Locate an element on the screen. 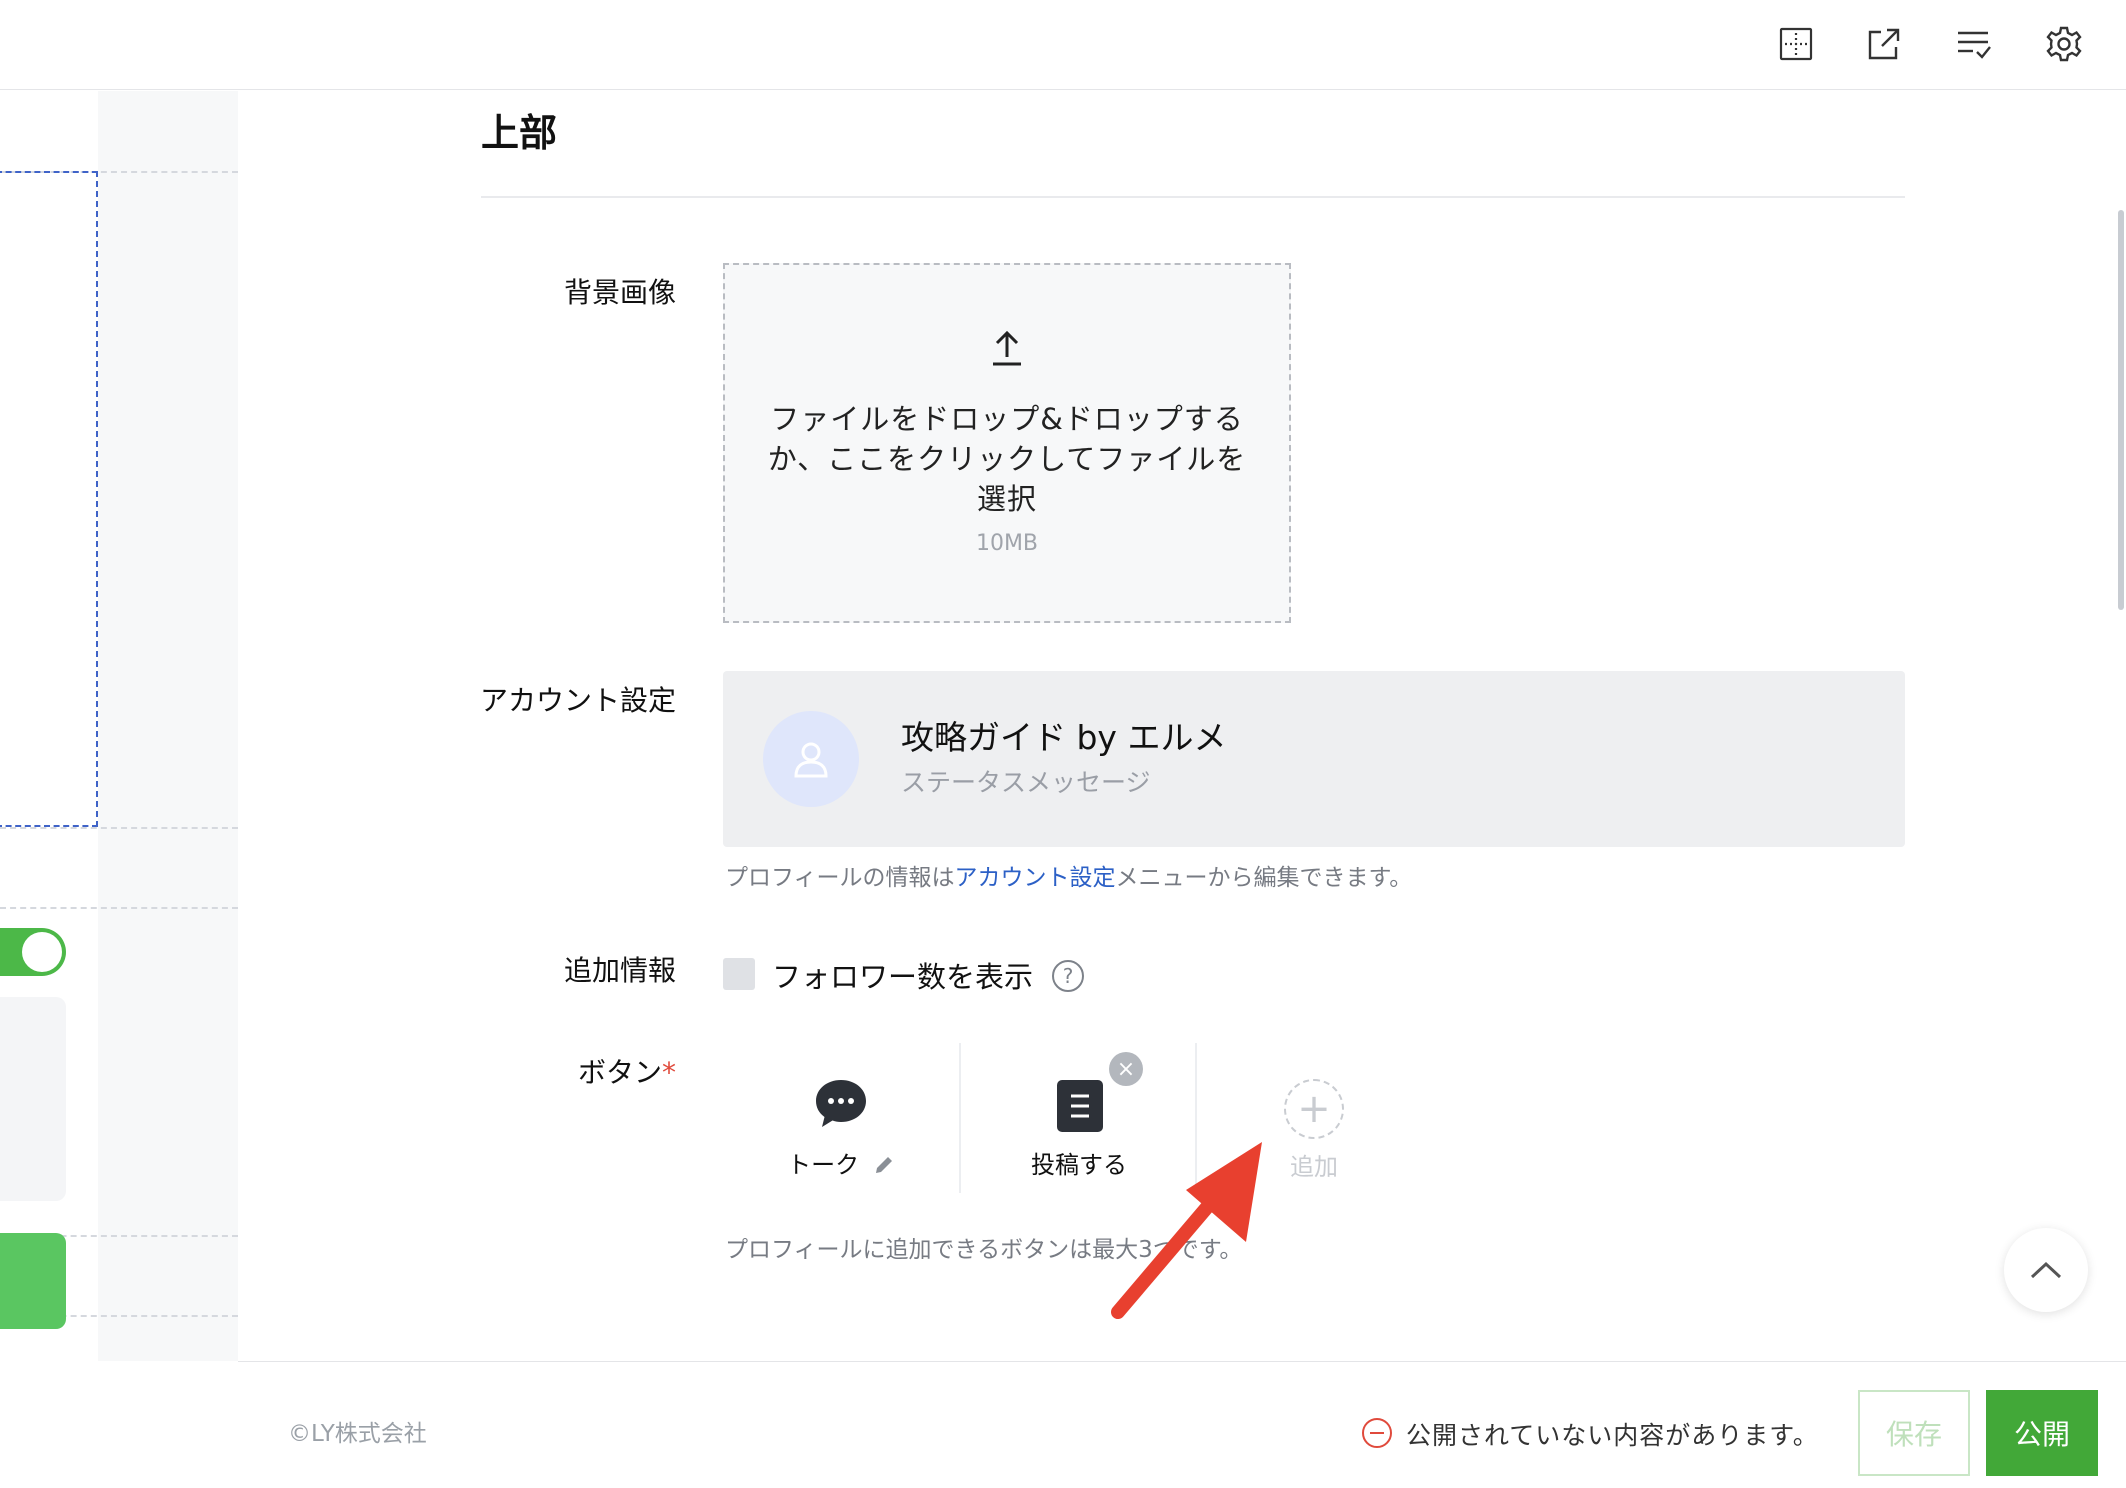  pencil-edit-icon is located at coordinates (884, 1165).